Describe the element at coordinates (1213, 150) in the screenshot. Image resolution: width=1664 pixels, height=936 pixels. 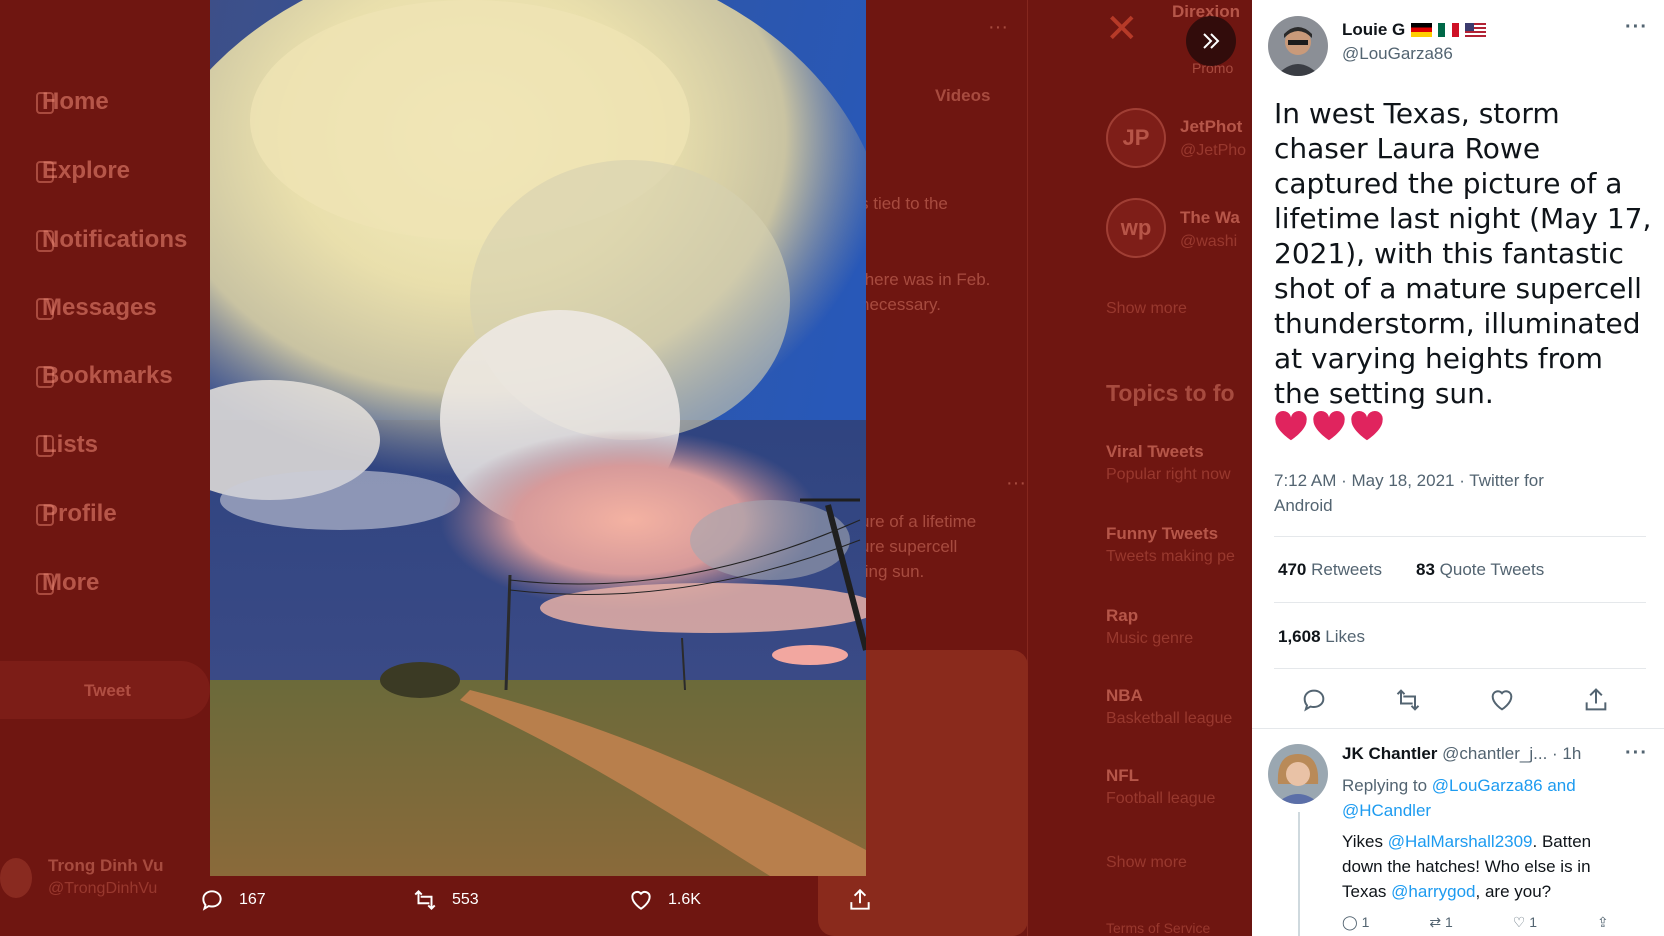
I see `follow-handle: @JetPho` at that location.